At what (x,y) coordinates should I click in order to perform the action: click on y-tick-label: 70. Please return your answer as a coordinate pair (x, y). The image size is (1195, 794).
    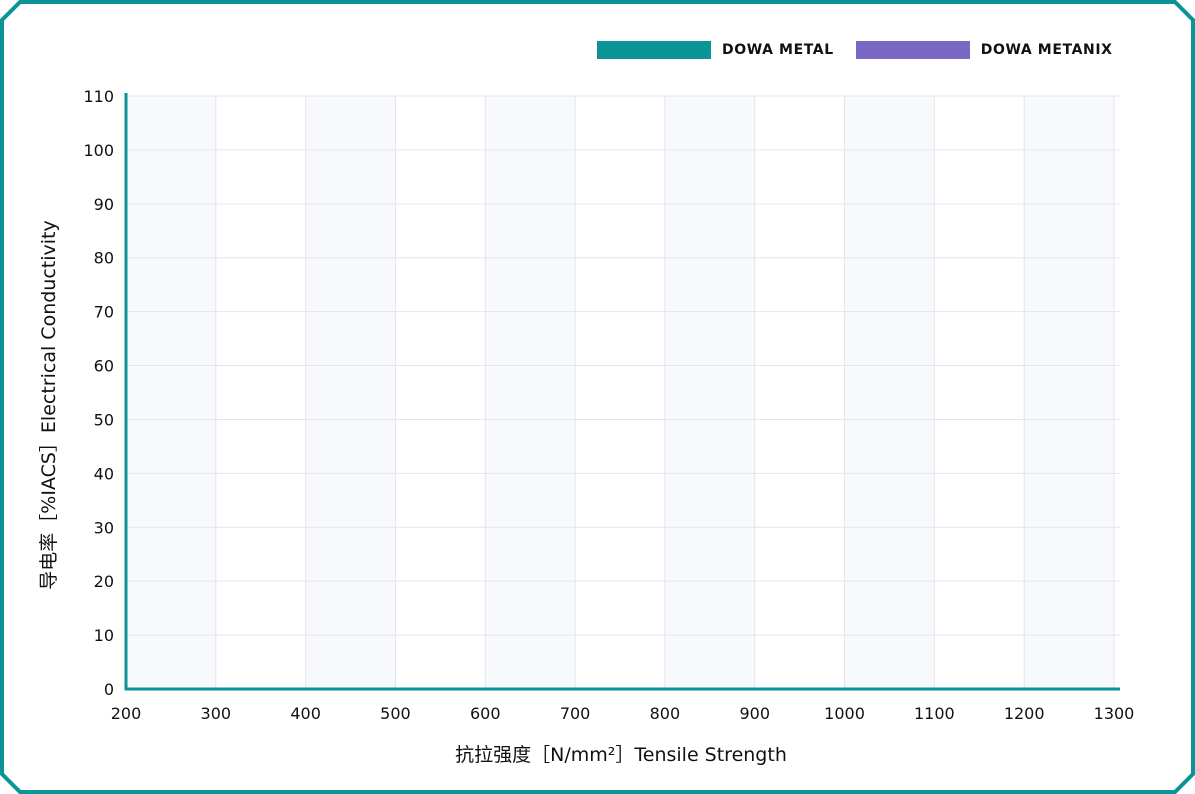
    Looking at the image, I should click on (104, 312).